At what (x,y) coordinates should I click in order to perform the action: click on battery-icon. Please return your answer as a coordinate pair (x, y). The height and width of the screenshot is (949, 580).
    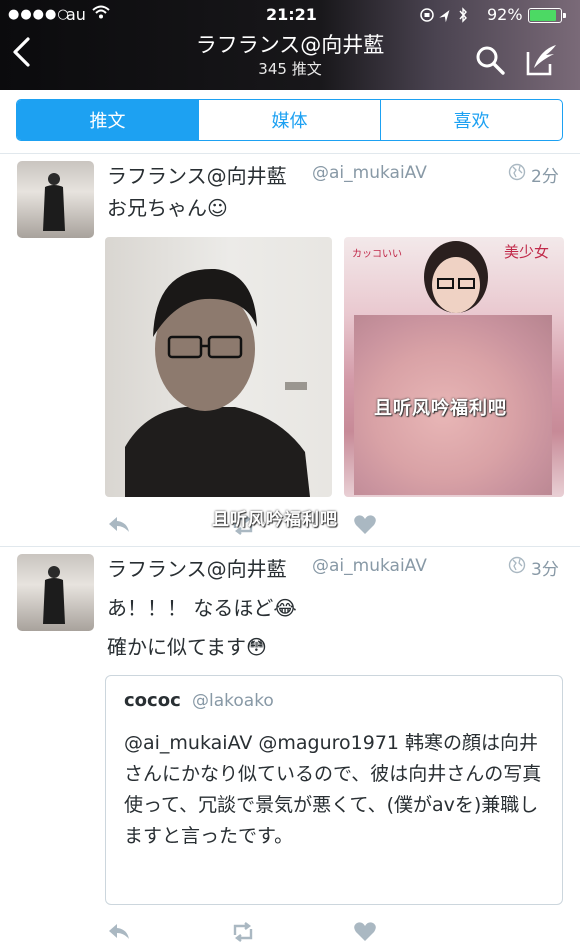
    Looking at the image, I should click on (547, 15).